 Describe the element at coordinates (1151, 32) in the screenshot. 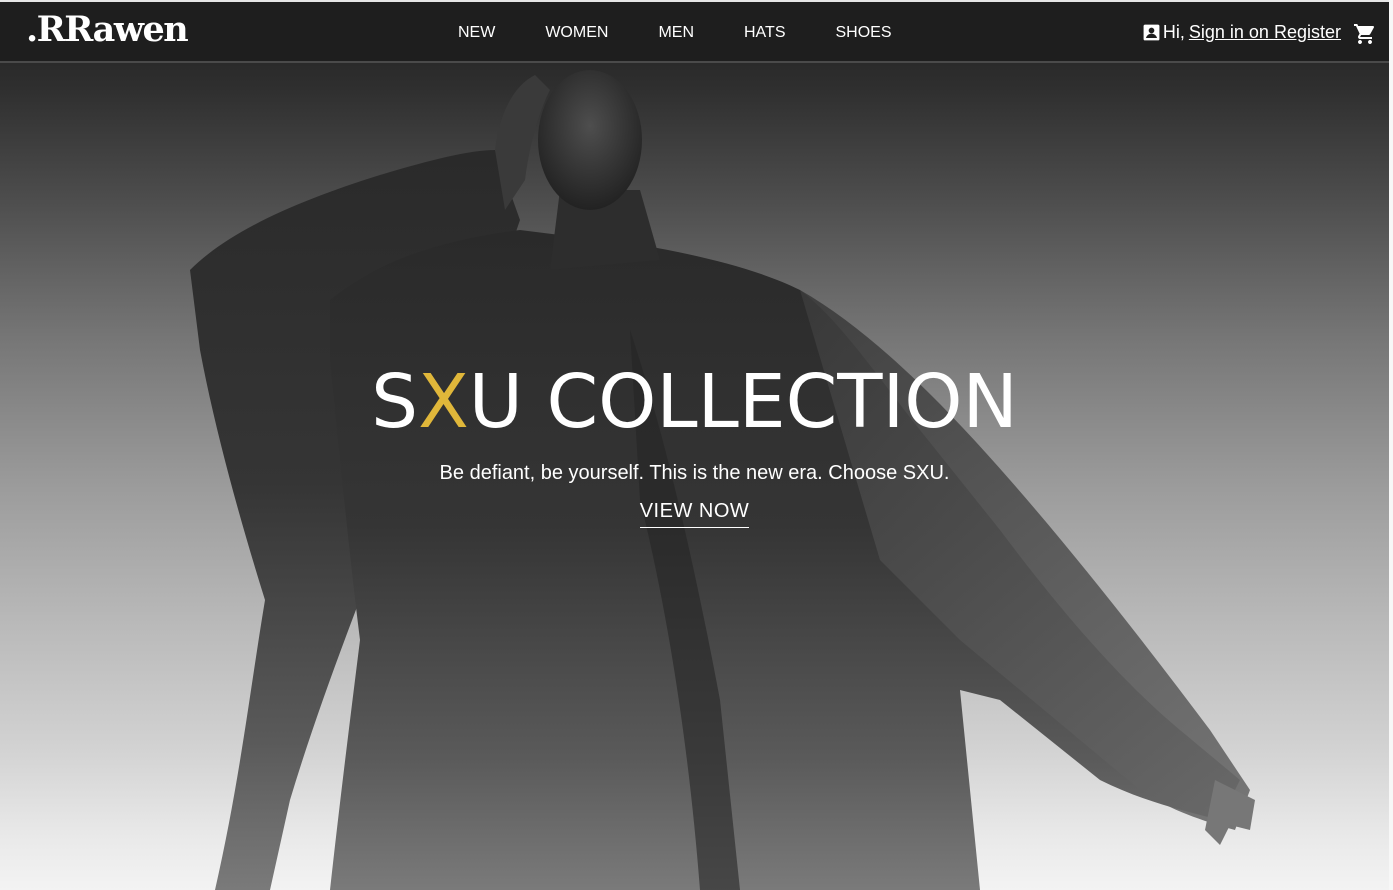

I see `account-box-icon` at that location.